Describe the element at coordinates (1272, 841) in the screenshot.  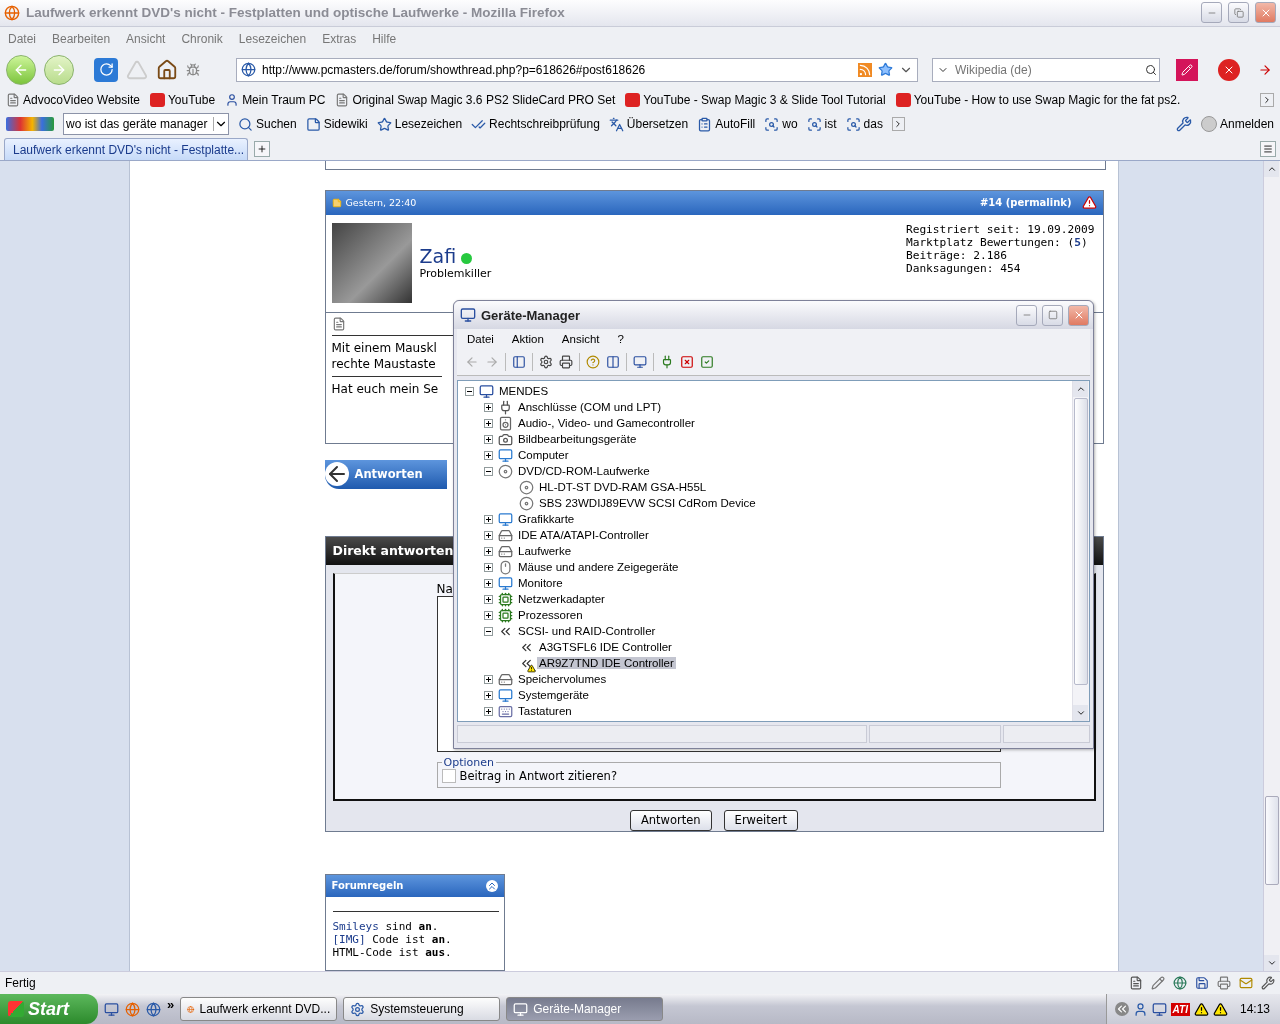
I see `scroll-thumb` at that location.